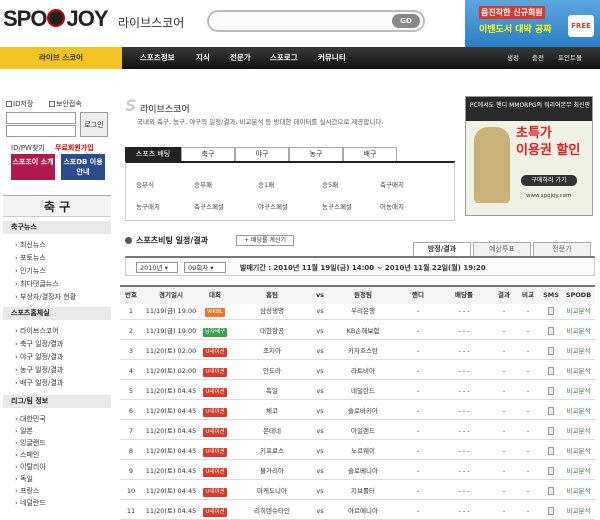 The image size is (600, 520). What do you see at coordinates (33, 167) in the screenshot?
I see `intro-button: 스포조이 소개` at bounding box center [33, 167].